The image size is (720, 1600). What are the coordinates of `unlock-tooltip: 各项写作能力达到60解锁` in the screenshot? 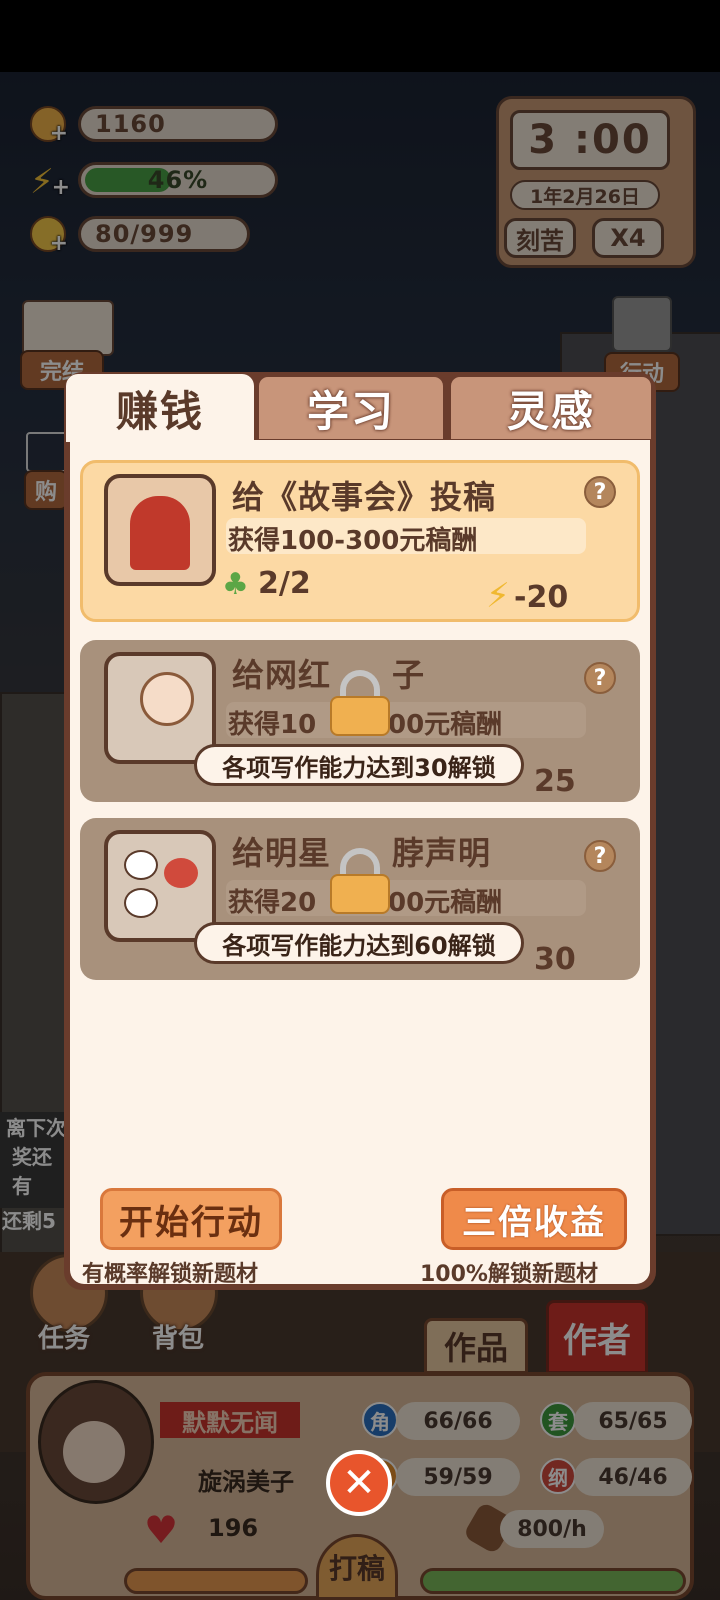 It's located at (359, 943).